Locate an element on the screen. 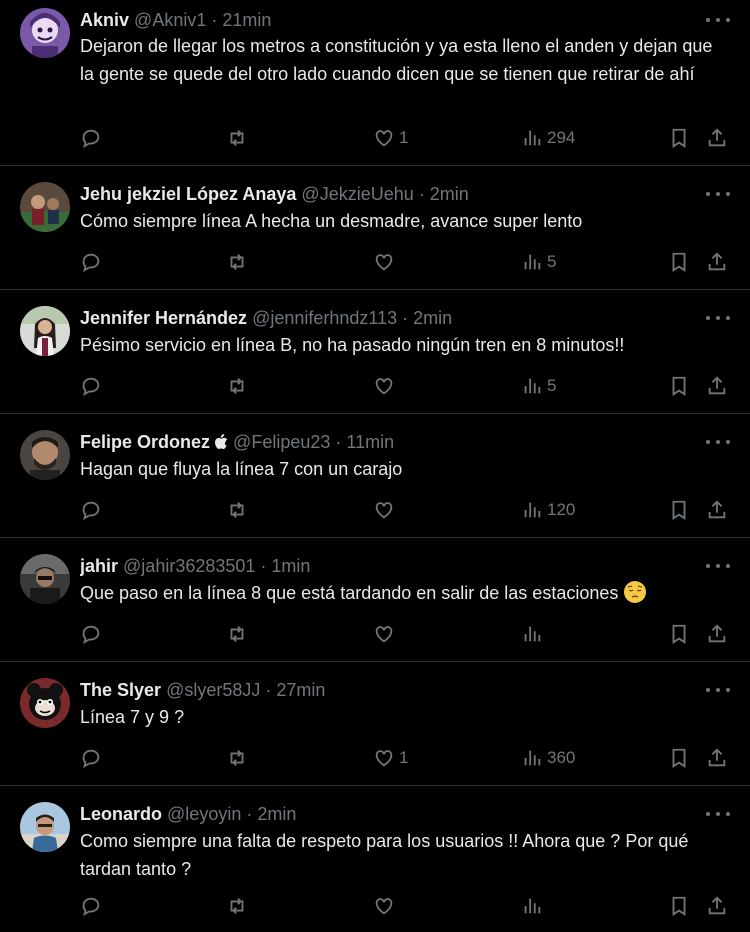 The height and width of the screenshot is (932, 750). display-name: Akniv is located at coordinates (104, 20).